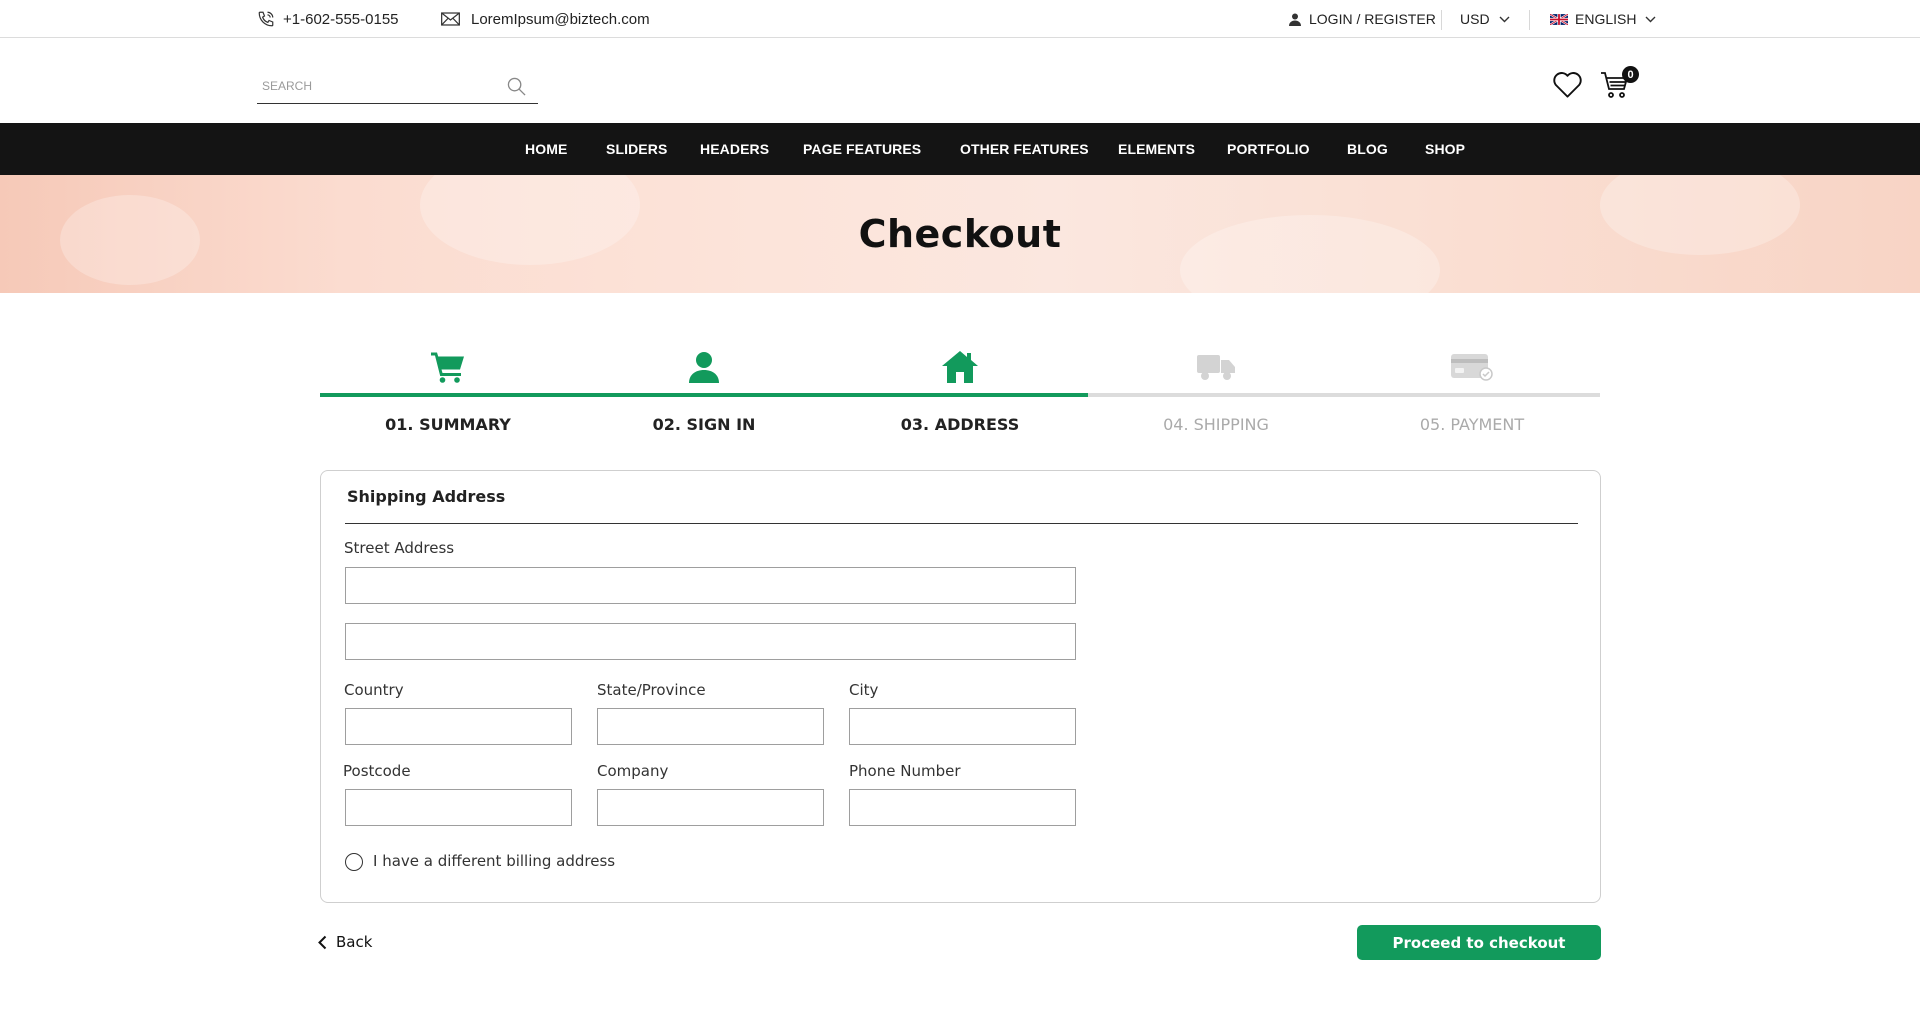 This screenshot has width=1920, height=1010. Describe the element at coordinates (862, 149) in the screenshot. I see `nav-item-page-features: PAGE FEATURES` at that location.